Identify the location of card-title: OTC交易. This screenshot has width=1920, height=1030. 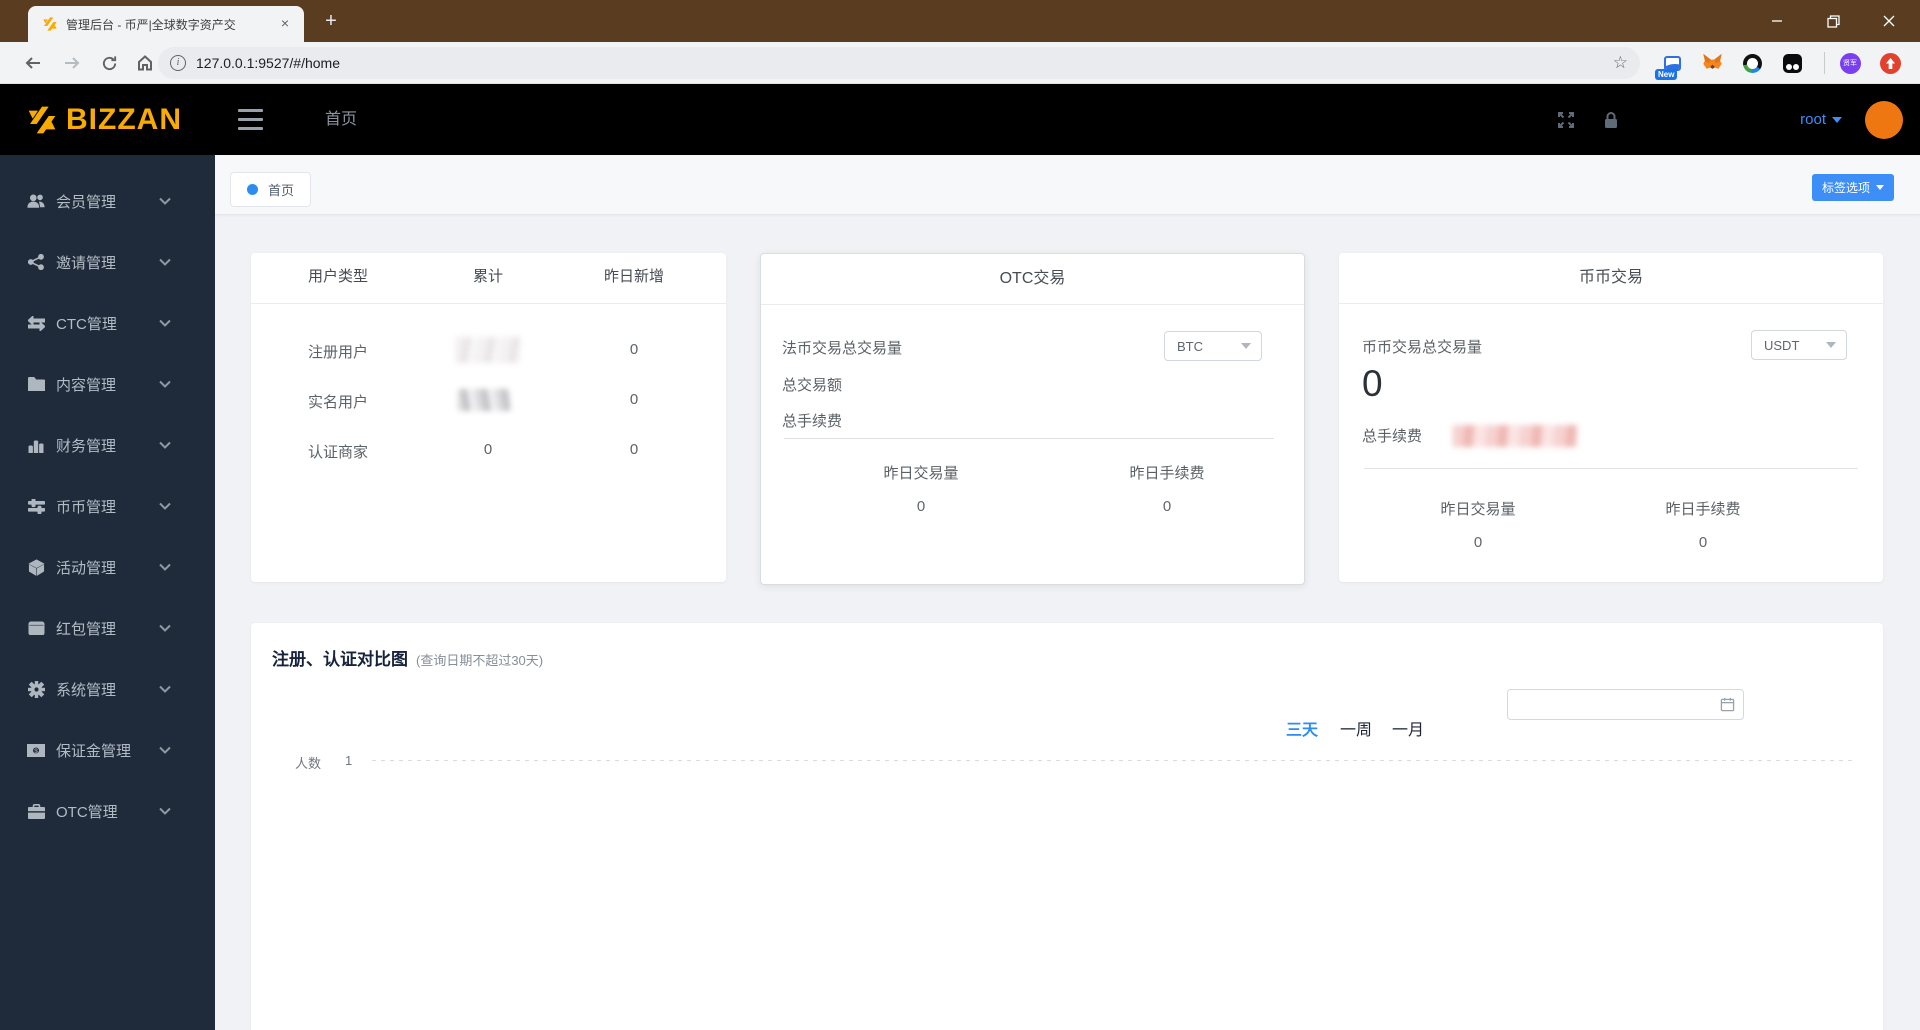
(1032, 278).